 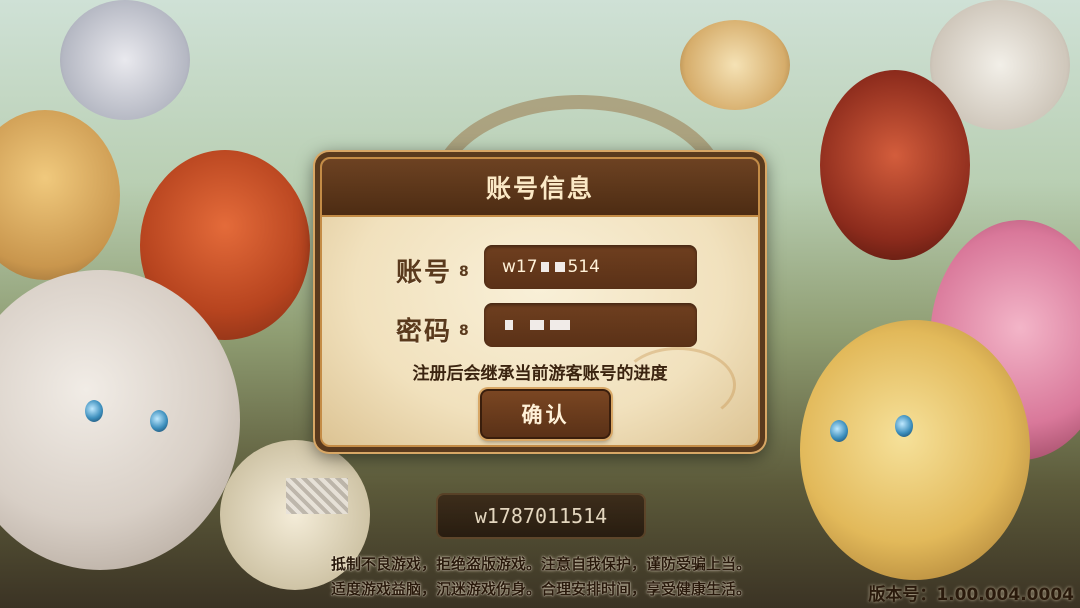 I want to click on dialog-title: 账号信息, so click(x=539, y=188).